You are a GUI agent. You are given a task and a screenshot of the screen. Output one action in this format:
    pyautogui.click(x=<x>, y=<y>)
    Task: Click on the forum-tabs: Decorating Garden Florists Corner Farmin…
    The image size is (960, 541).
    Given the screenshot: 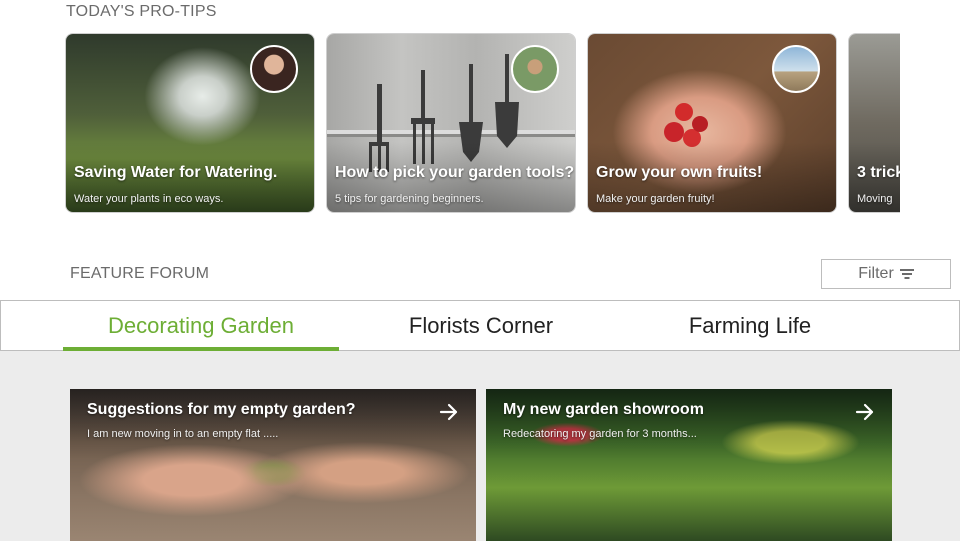 What is the action you would take?
    pyautogui.click(x=480, y=325)
    